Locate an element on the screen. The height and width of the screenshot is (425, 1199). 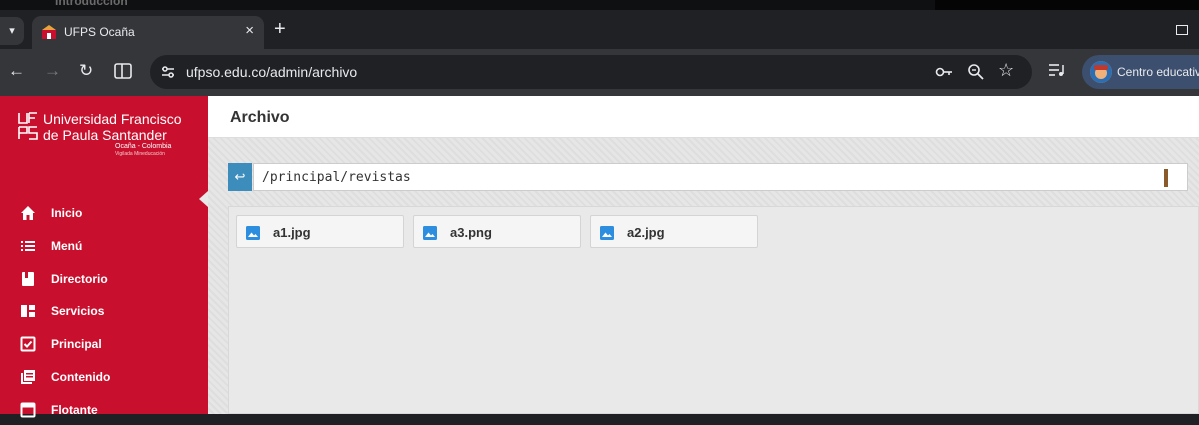
maximize-icon is located at coordinates (1182, 30).